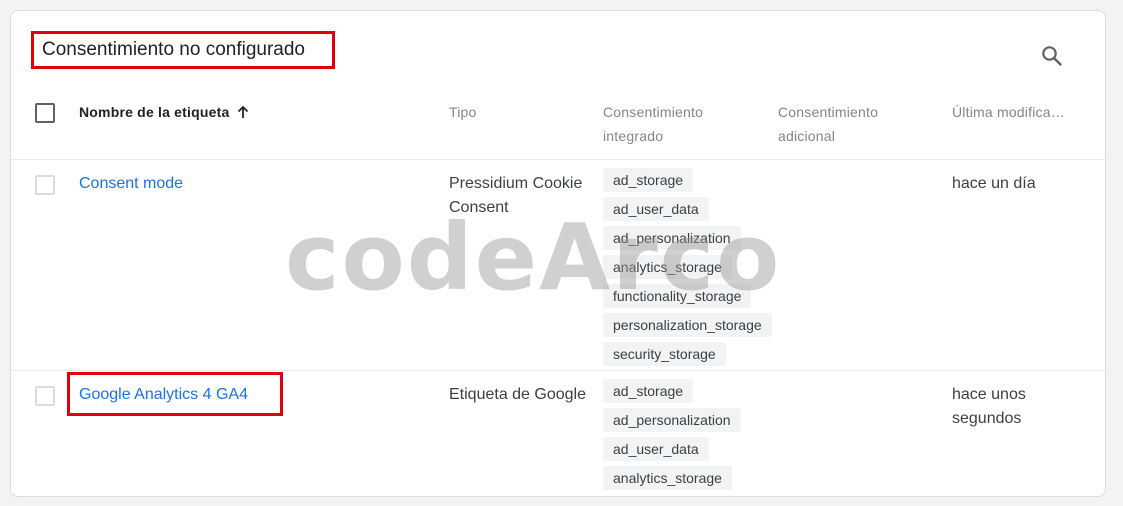 Image resolution: width=1123 pixels, height=506 pixels. I want to click on column-header-name: Nombre de la etiqueta, so click(164, 112).